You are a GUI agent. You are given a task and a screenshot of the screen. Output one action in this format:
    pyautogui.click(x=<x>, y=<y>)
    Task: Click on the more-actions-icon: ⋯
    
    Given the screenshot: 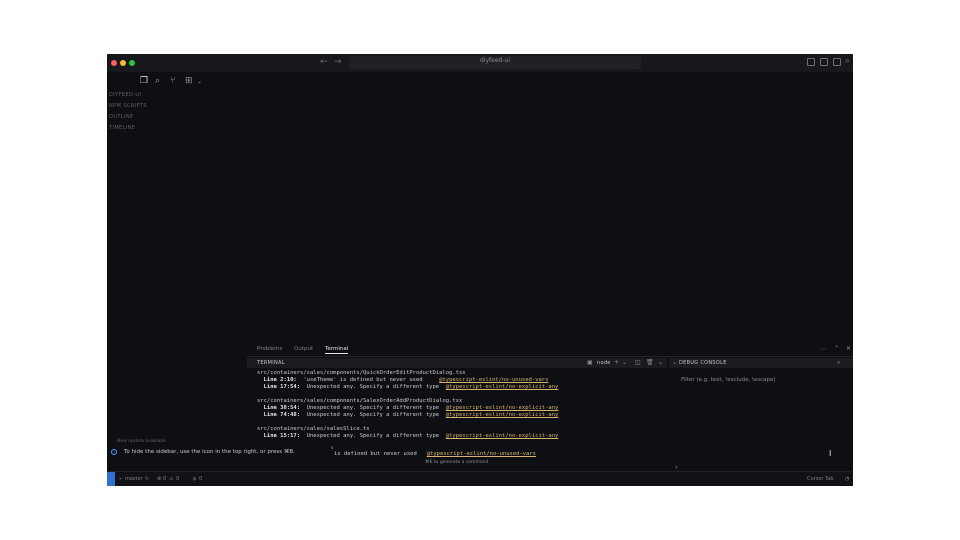 What is the action you would take?
    pyautogui.click(x=823, y=349)
    